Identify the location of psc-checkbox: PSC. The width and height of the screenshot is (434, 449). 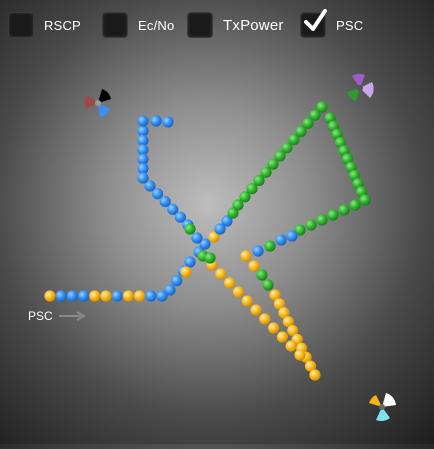
(332, 24).